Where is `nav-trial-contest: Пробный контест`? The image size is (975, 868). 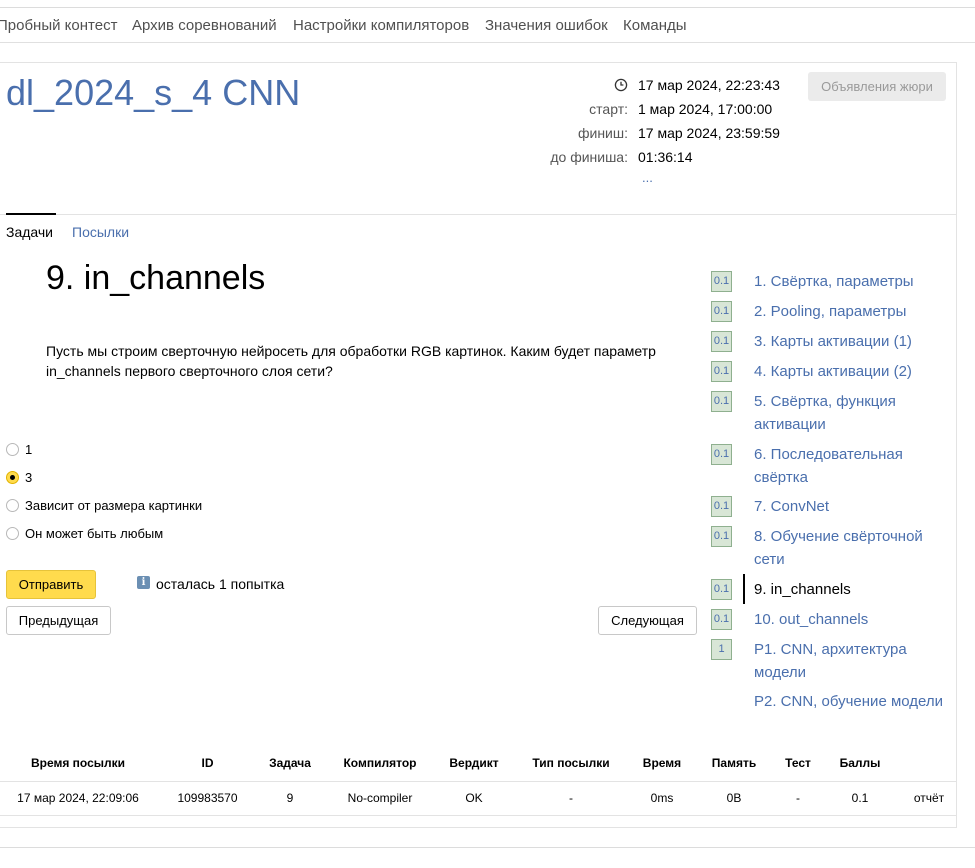 nav-trial-contest: Пробный контест is located at coordinates (58, 25).